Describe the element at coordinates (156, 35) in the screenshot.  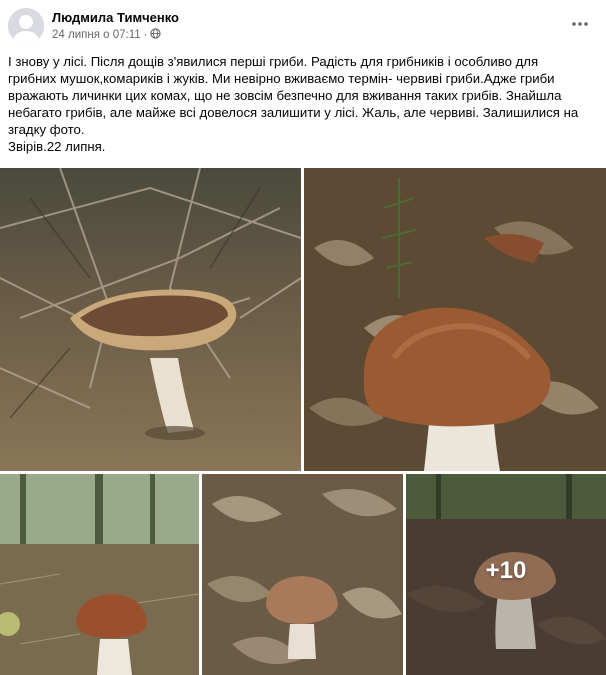
I see `globe-icon` at that location.